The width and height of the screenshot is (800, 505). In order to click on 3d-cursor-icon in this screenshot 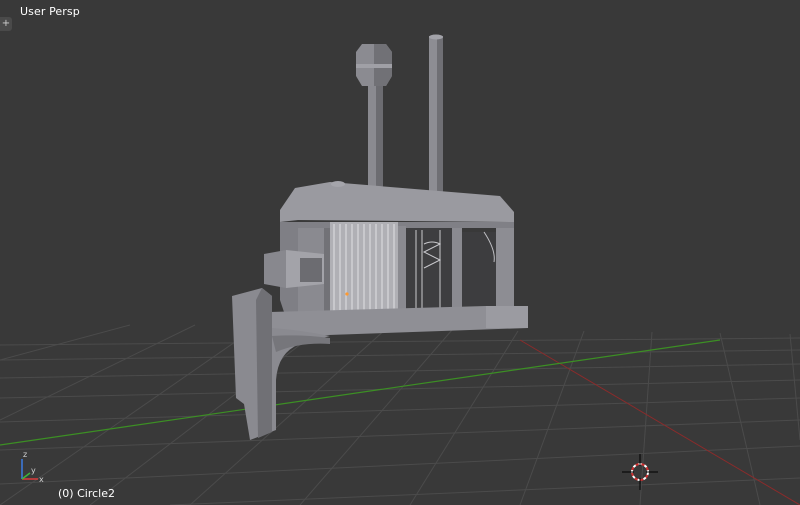, I will do `click(640, 472)`.